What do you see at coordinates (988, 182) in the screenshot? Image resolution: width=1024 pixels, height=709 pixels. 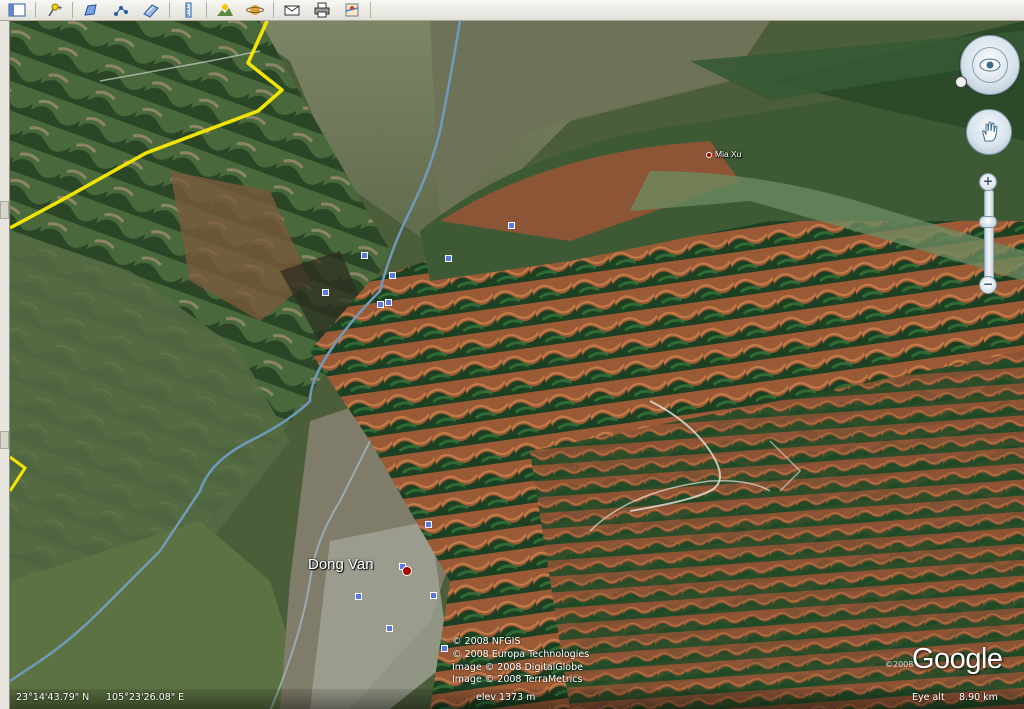 I see `zoom-in-button: +` at bounding box center [988, 182].